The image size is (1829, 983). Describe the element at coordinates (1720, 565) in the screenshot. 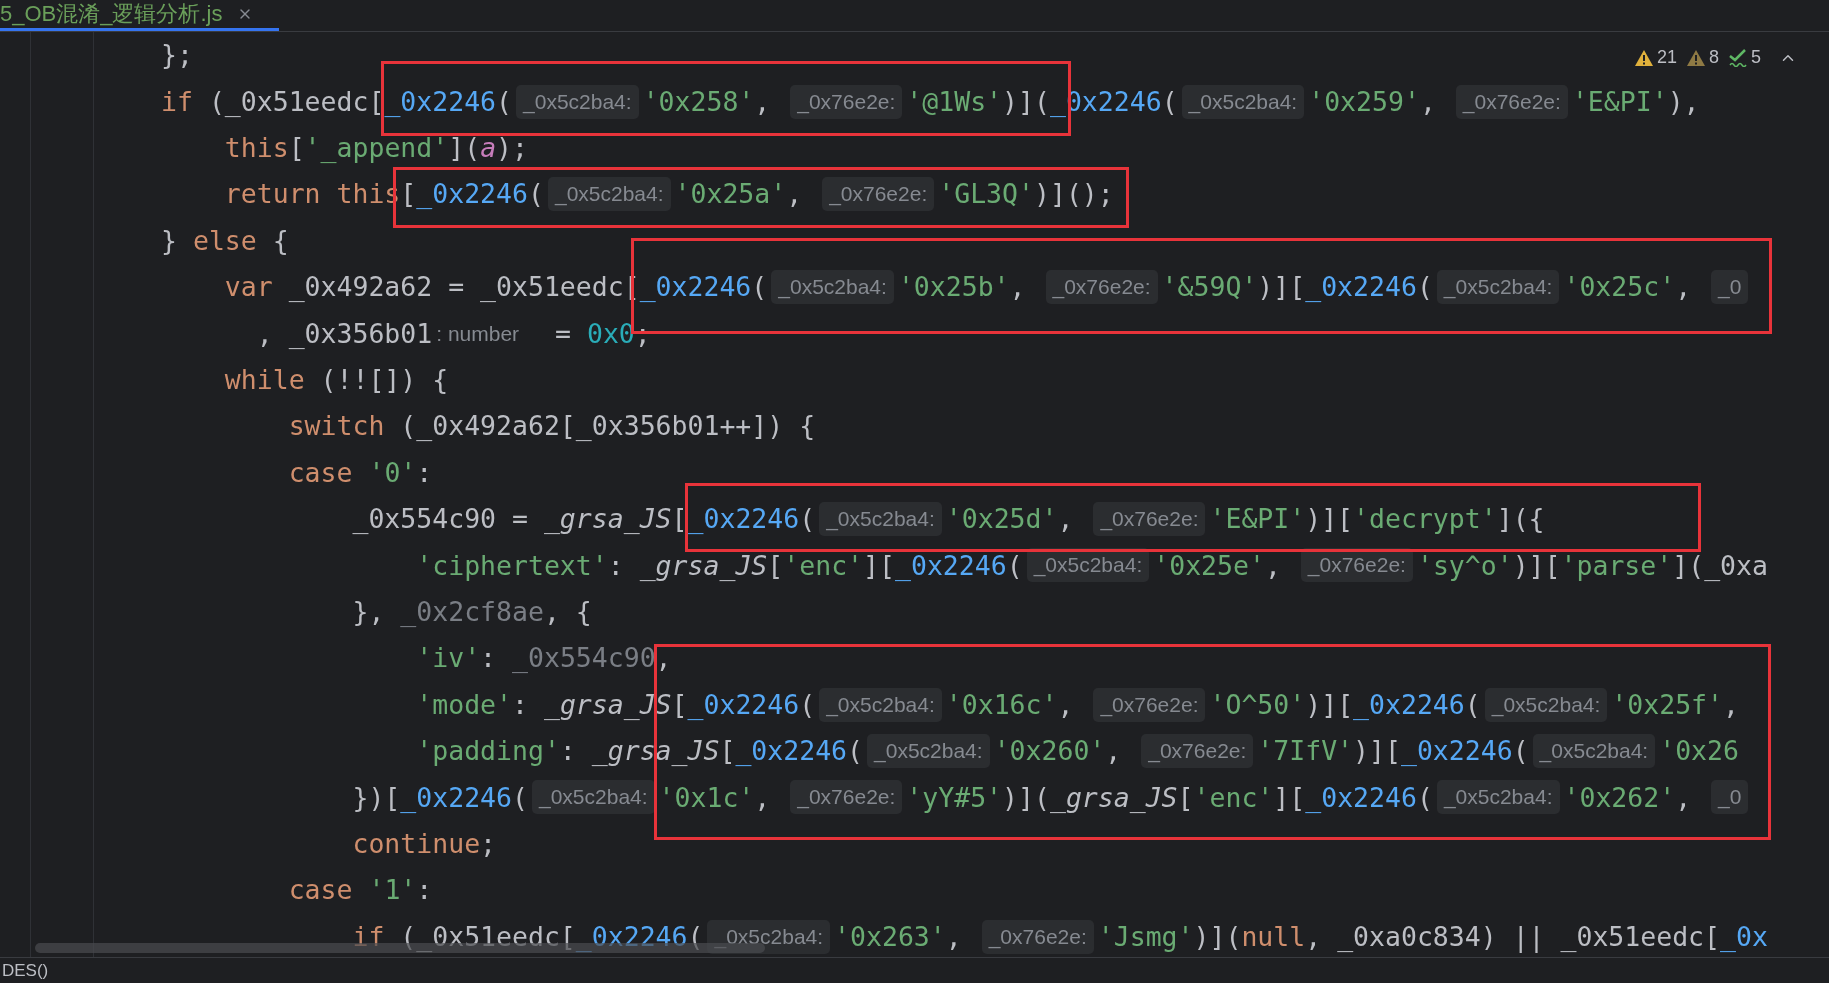

I see `code-text: ](_0xa` at that location.